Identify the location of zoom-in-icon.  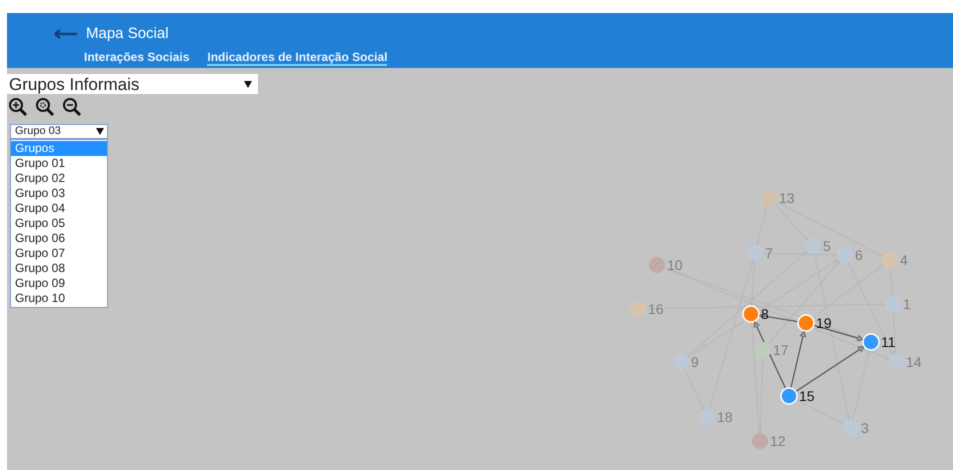
(18, 107).